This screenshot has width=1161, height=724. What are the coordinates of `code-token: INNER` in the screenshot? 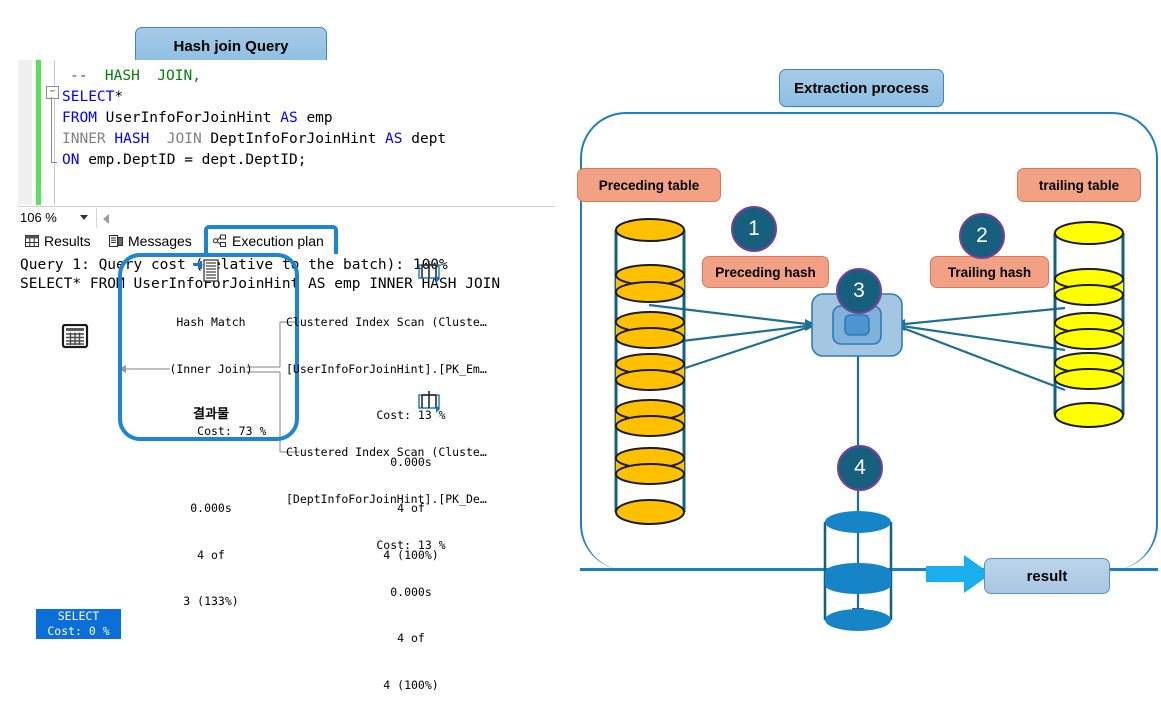 It's located at (88, 139).